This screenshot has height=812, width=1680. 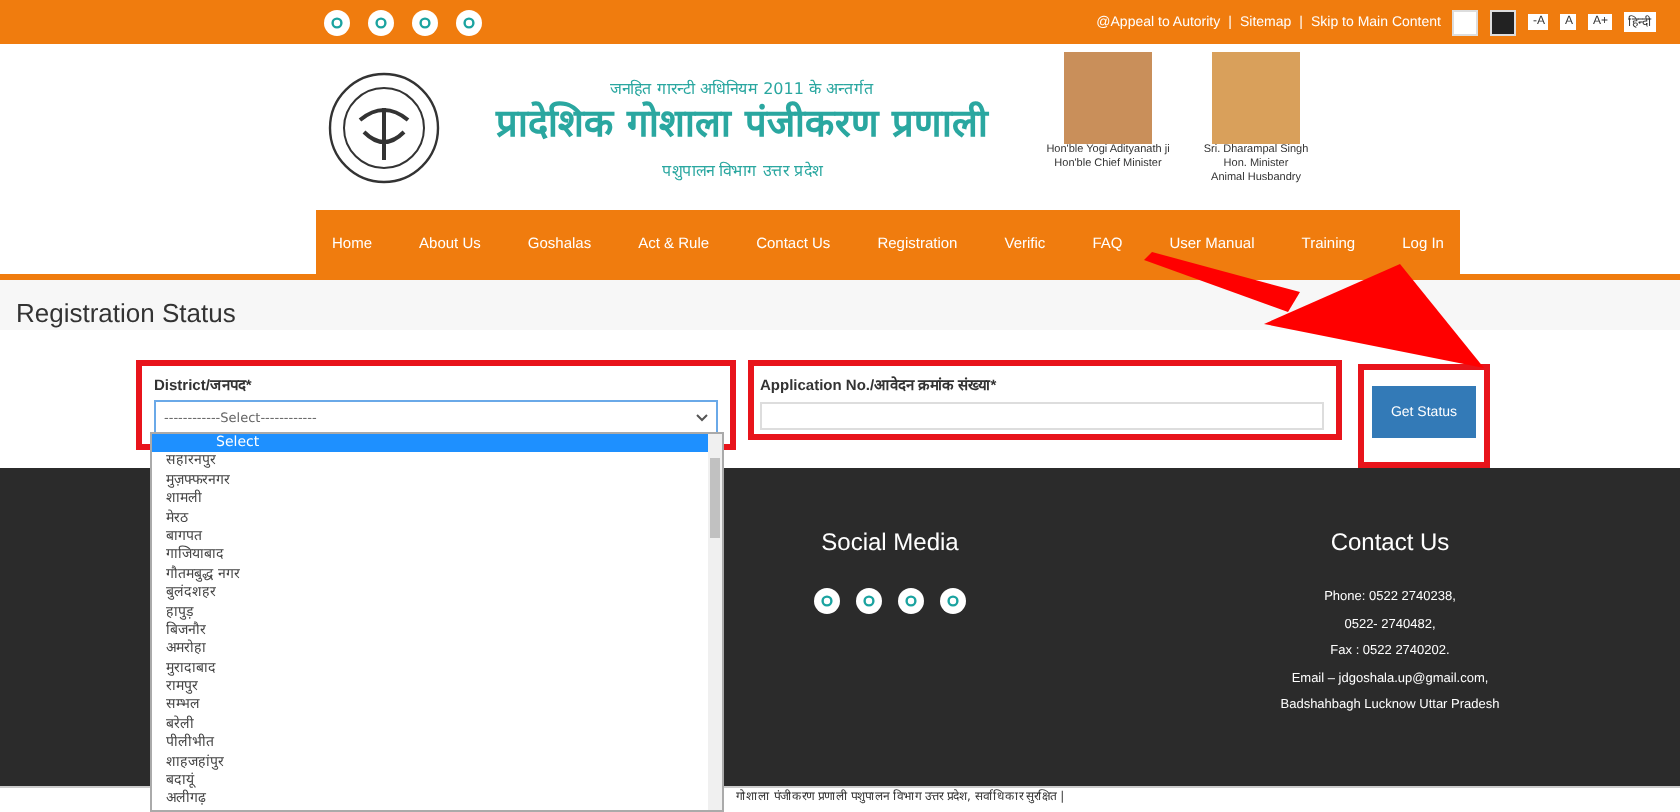 I want to click on act-subtitle: जनहित गारन्टी अधिनियम 2011 के अन्तर्गत, so click(x=742, y=87).